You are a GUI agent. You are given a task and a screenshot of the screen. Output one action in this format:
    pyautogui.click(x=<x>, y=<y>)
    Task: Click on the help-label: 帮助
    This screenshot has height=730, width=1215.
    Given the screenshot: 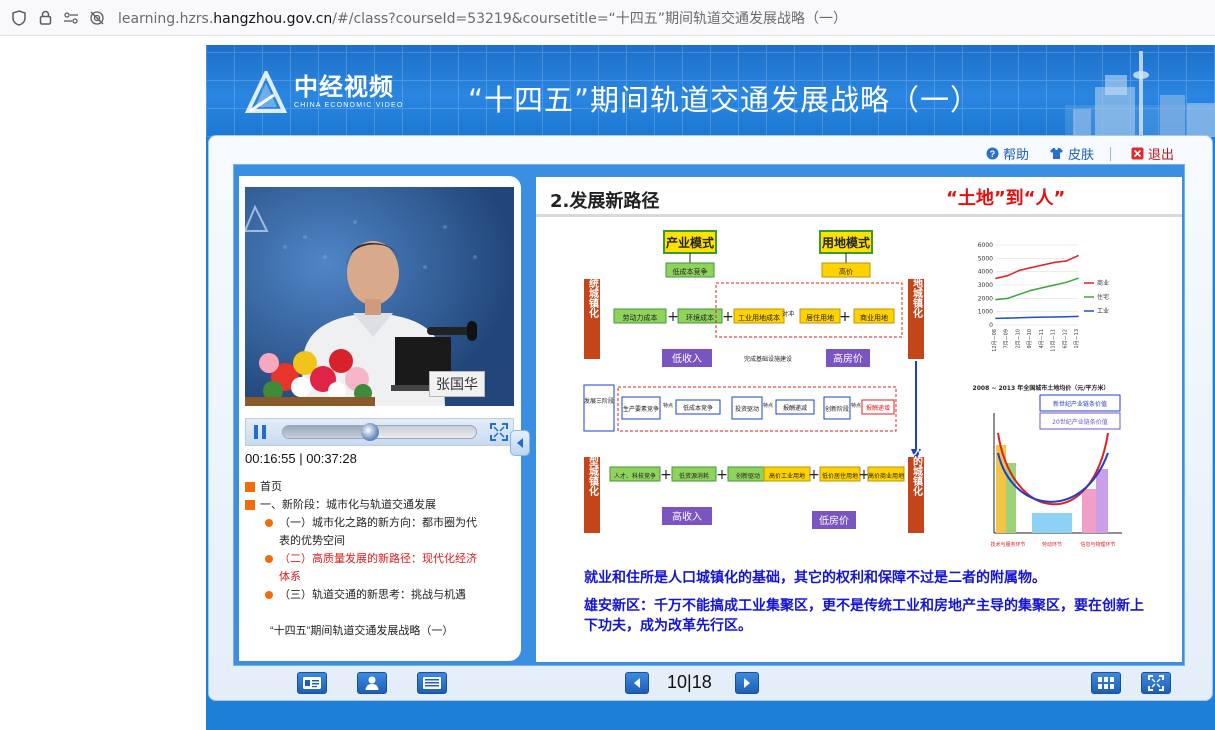 What is the action you would take?
    pyautogui.click(x=1015, y=154)
    